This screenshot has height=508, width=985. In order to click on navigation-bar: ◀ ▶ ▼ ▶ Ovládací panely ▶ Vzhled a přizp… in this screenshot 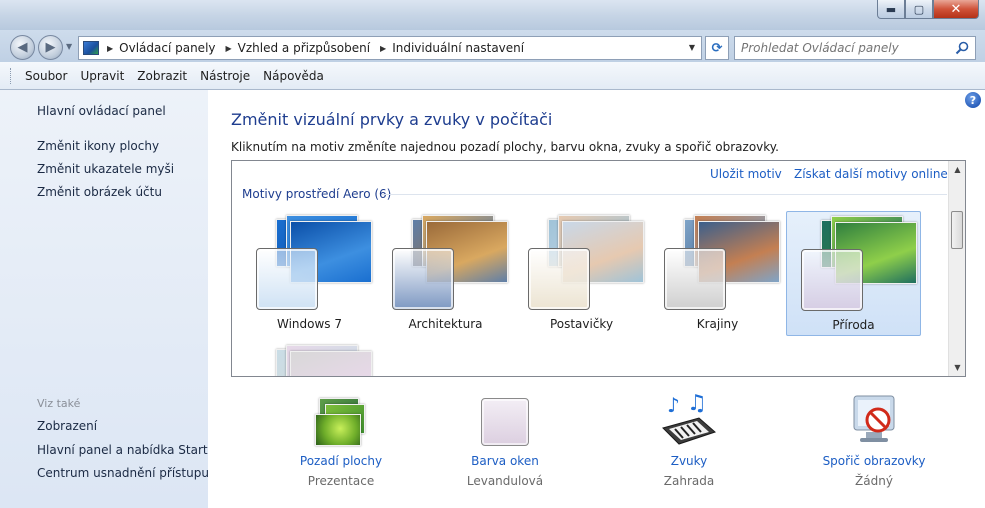, I will do `click(492, 46)`.